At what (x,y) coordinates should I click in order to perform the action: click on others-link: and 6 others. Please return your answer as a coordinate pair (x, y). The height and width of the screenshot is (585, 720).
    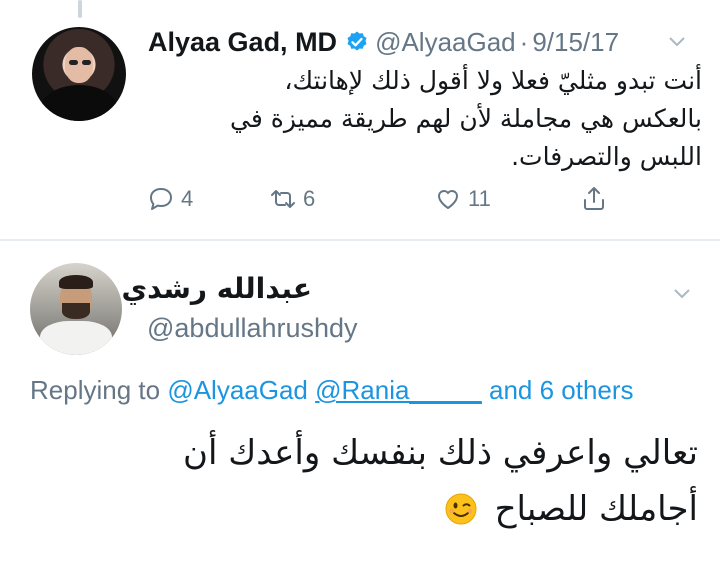
    Looking at the image, I should click on (561, 390).